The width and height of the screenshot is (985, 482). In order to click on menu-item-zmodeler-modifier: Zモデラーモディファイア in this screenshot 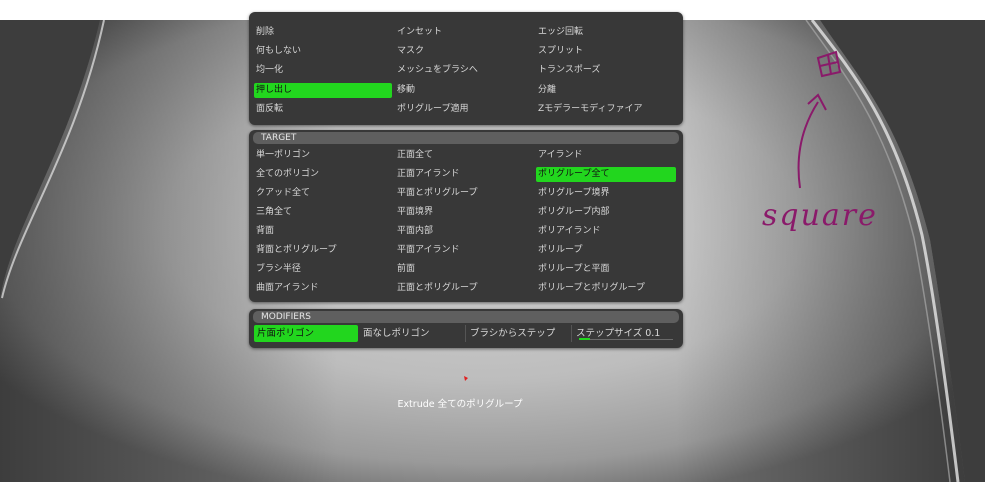, I will do `click(606, 109)`.